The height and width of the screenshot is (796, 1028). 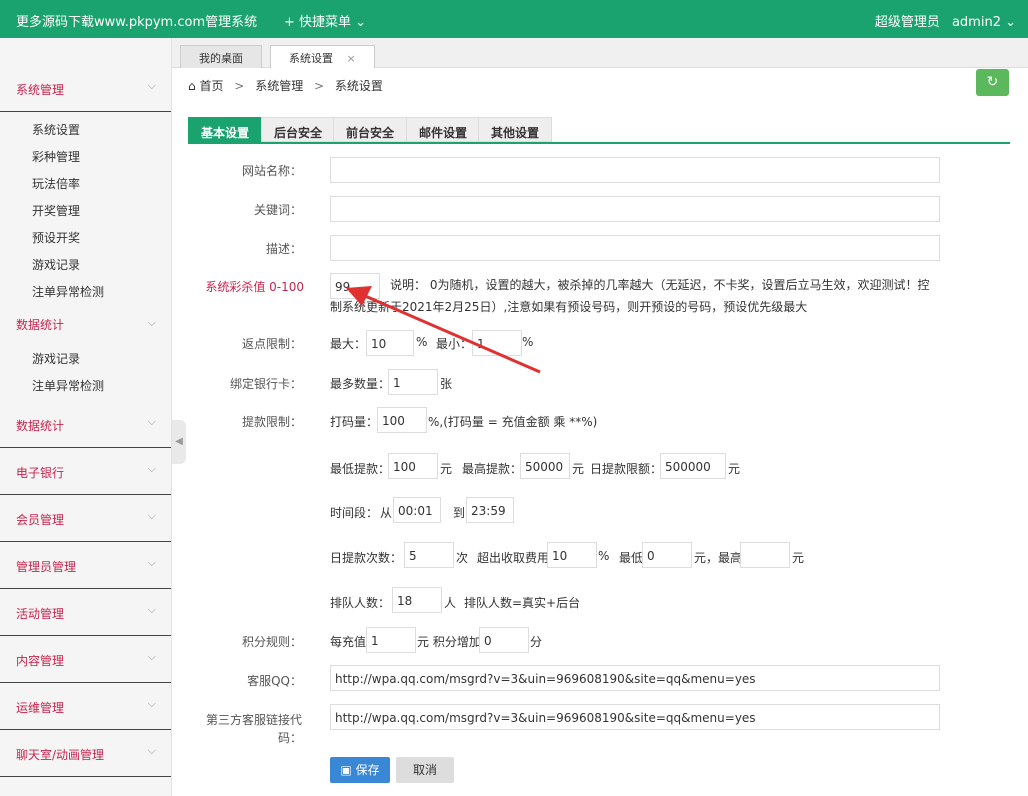 What do you see at coordinates (984, 22) in the screenshot?
I see `username: admin2 ⌄` at bounding box center [984, 22].